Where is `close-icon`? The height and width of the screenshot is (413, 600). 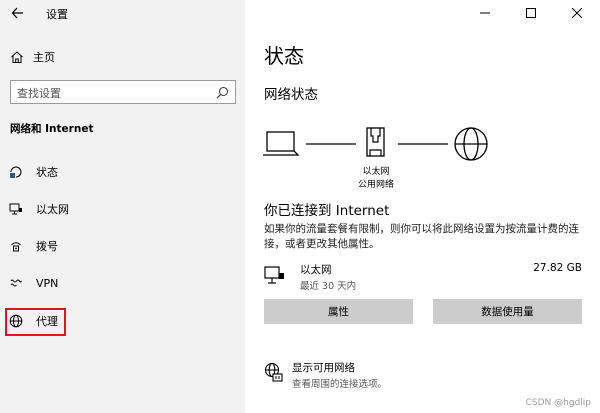 close-icon is located at coordinates (577, 13).